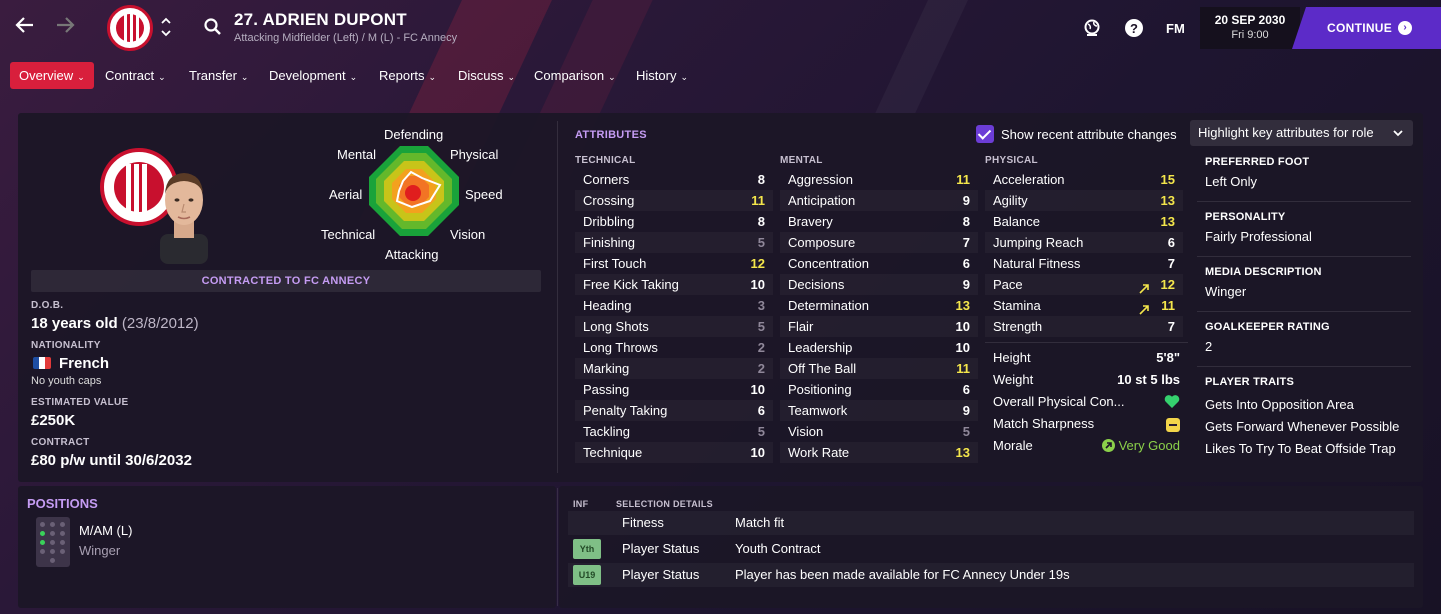 This screenshot has height=614, width=1441. What do you see at coordinates (606, 431) in the screenshot?
I see `attribute-name: Tackling` at bounding box center [606, 431].